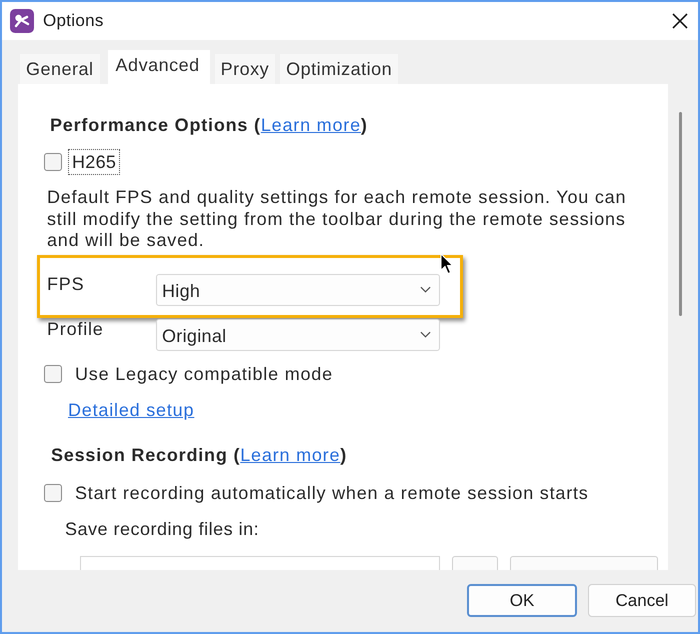 This screenshot has width=700, height=634. Describe the element at coordinates (332, 492) in the screenshot. I see `checkbox-label: Start recording automatically when a remote session starts` at that location.